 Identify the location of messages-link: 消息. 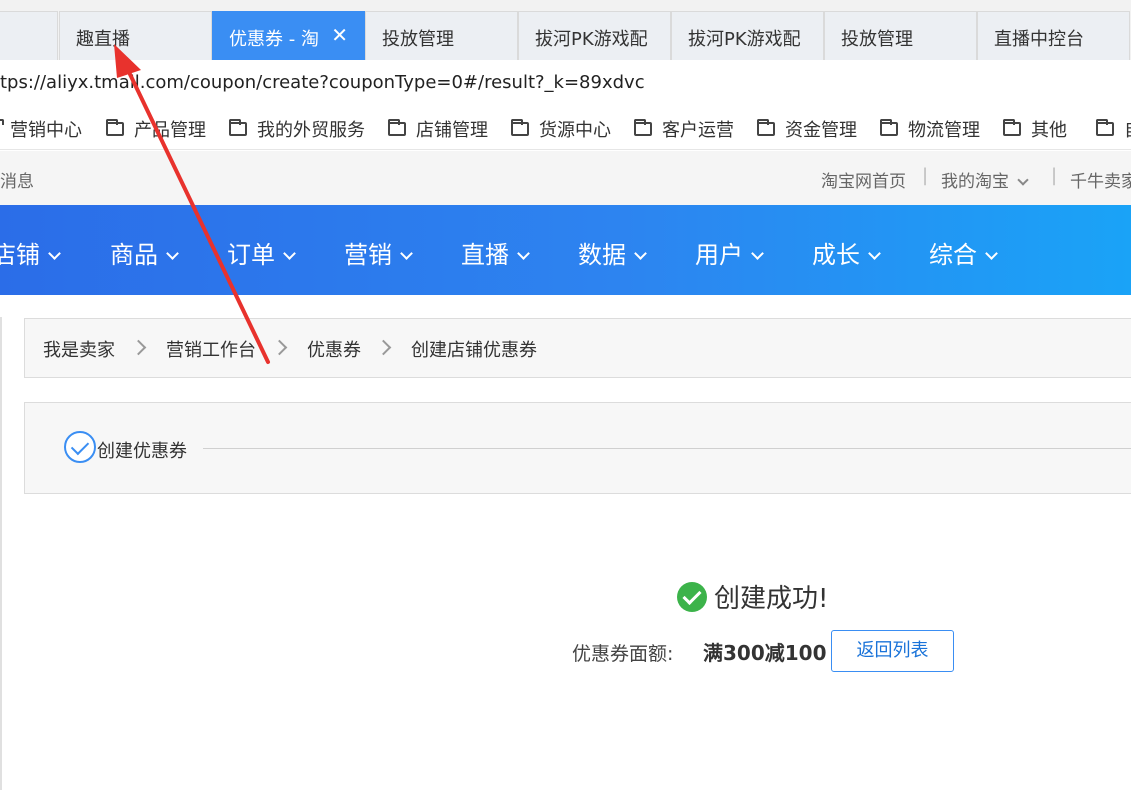
(17, 179).